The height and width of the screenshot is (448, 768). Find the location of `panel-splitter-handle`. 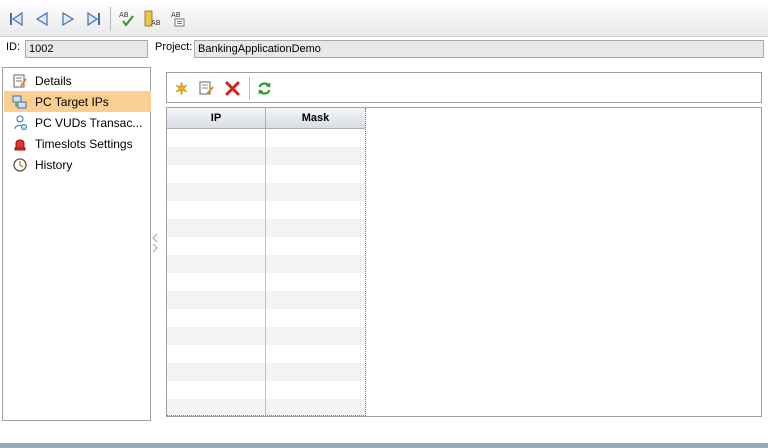

panel-splitter-handle is located at coordinates (155, 243).